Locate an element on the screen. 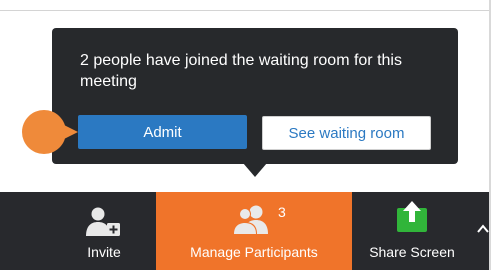  participant-count-badge: 3 is located at coordinates (282, 212).